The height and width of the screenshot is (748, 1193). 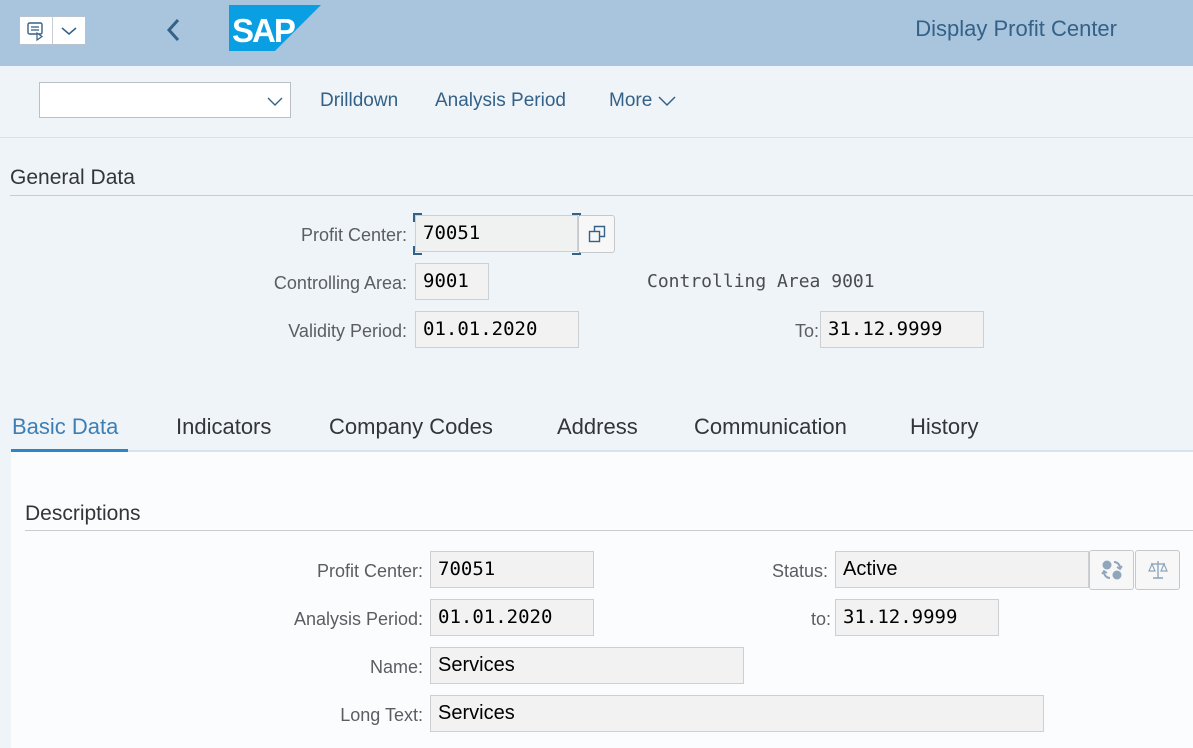 What do you see at coordinates (83, 513) in the screenshot?
I see `descriptions-title: Descriptions` at bounding box center [83, 513].